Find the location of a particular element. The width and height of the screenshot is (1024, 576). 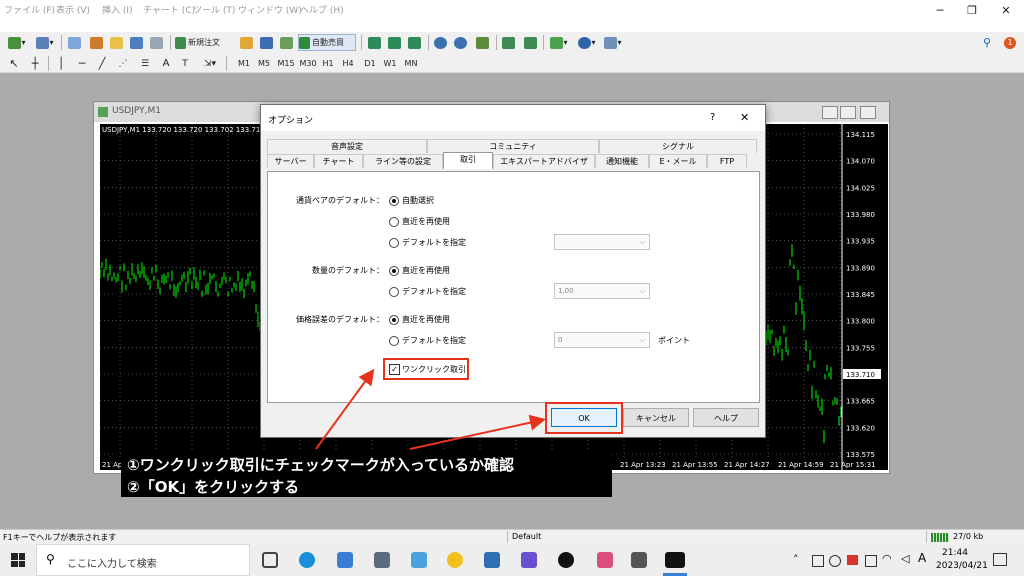

ime-indicator: A is located at coordinates (922, 558).